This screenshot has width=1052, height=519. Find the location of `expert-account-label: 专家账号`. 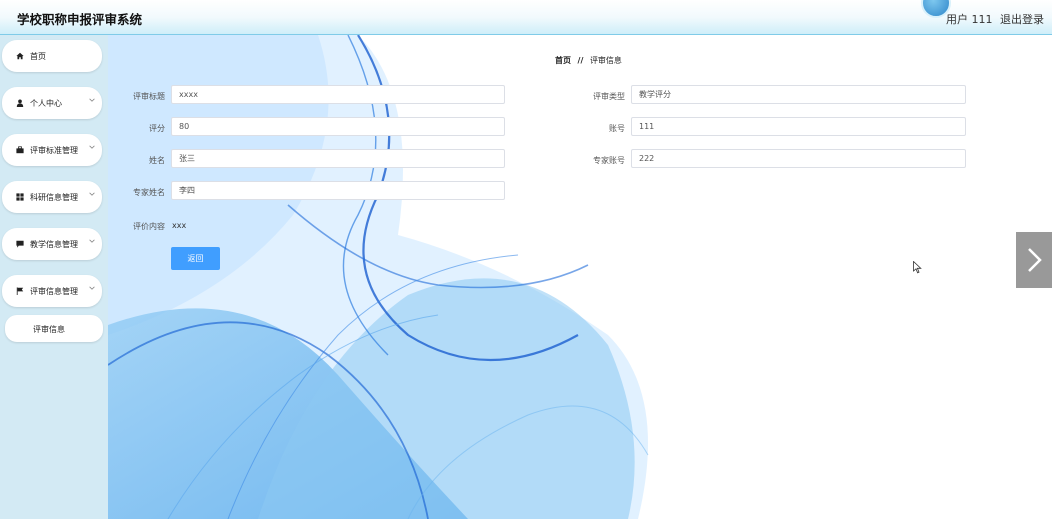

expert-account-label: 专家账号 is located at coordinates (609, 160).